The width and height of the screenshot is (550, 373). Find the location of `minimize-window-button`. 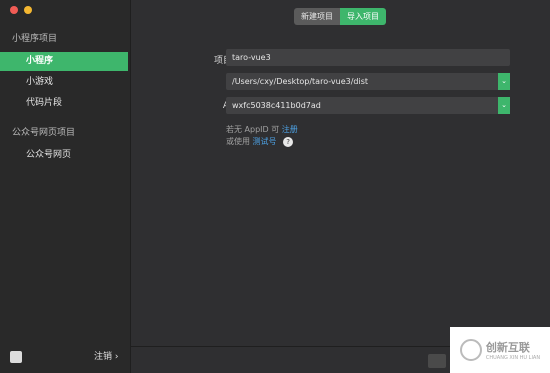

minimize-window-button is located at coordinates (28, 10).